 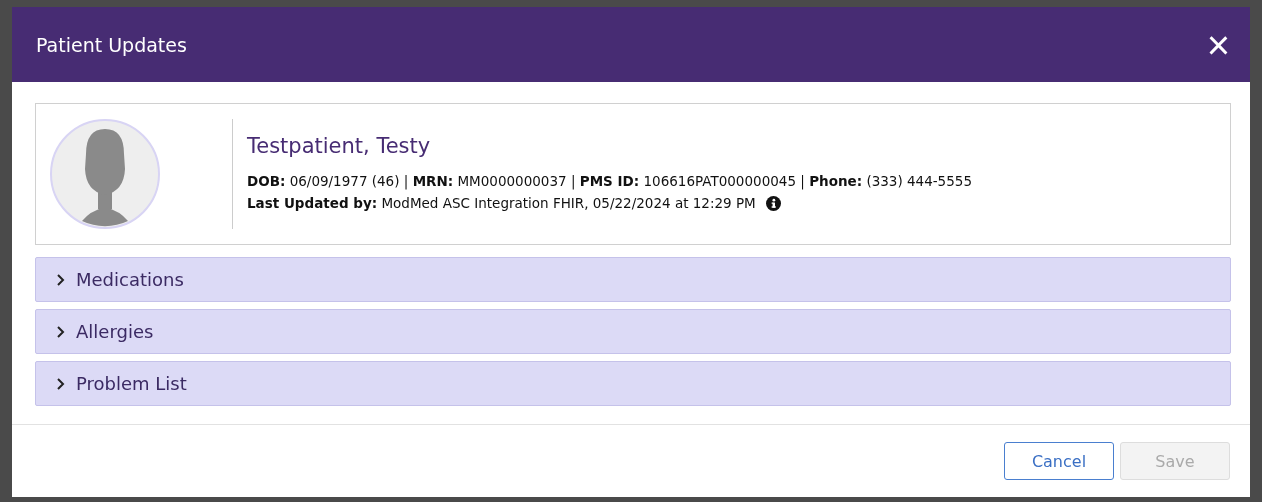 What do you see at coordinates (501, 203) in the screenshot?
I see `last-updated-text: Last Updated by: ModMed ASC Integration FHIR, 05/22/2024 at 12:29 PM` at bounding box center [501, 203].